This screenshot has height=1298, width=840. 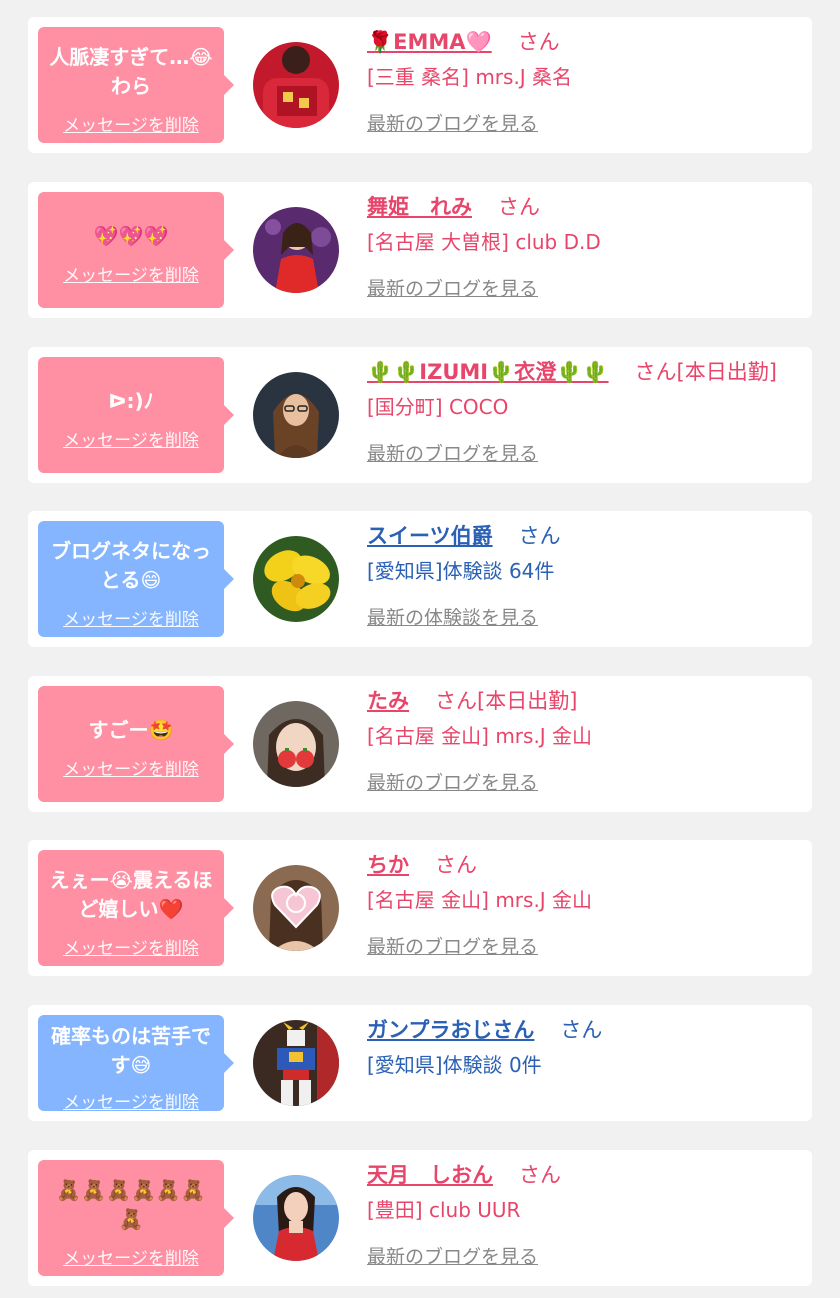 I want to click on message-text: 確率ものは苦手です😅, so click(x=131, y=1050).